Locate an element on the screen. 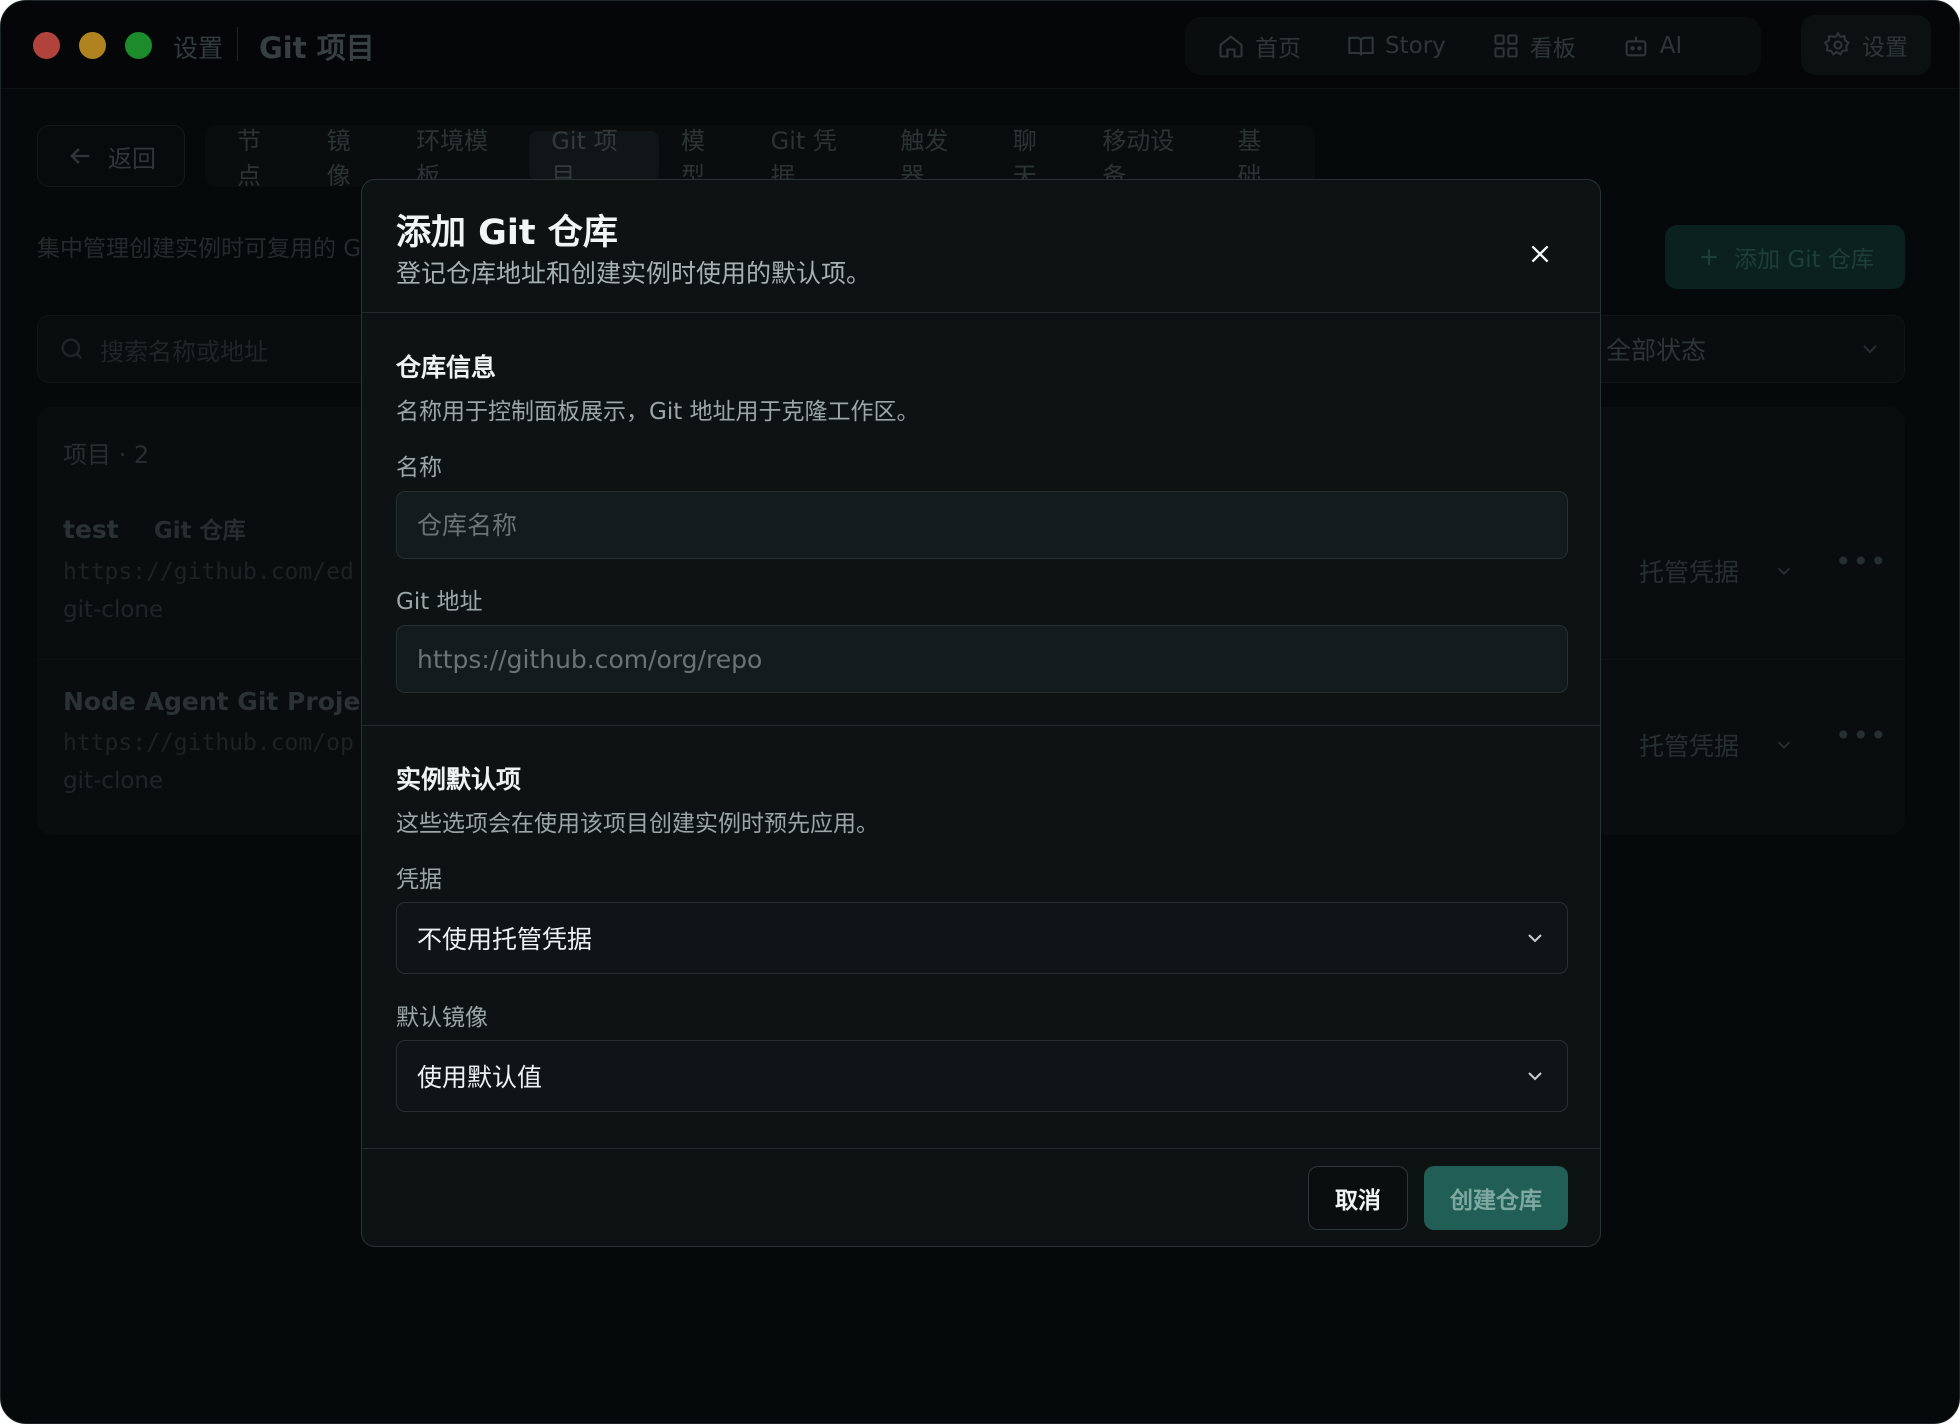 Image resolution: width=1960 pixels, height=1424 pixels. name-label: 名称 is located at coordinates (419, 468).